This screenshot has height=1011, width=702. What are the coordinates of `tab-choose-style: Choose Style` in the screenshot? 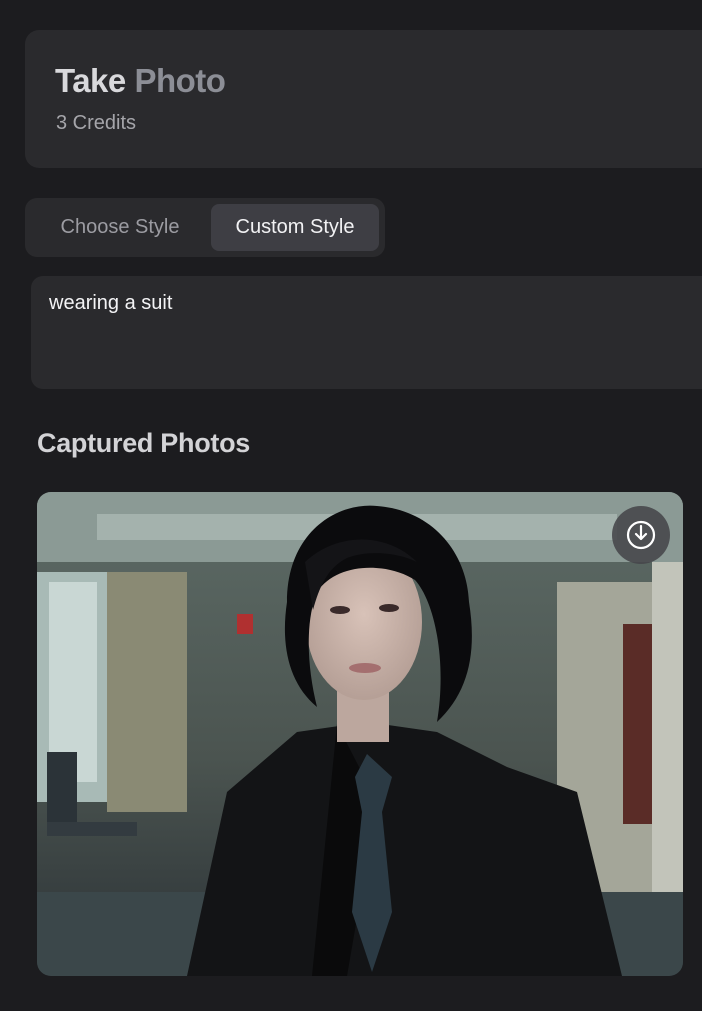 It's located at (120, 227).